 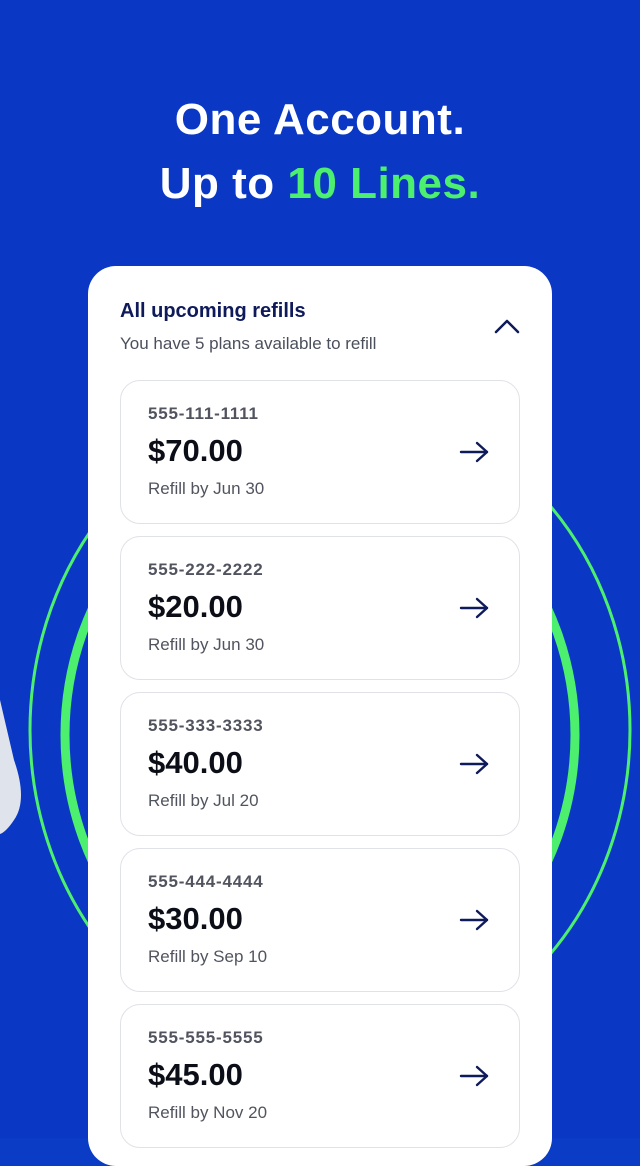 I want to click on refill-item-3: 555-333-3333 $40.00 Refill by Jul 20, so click(x=320, y=764).